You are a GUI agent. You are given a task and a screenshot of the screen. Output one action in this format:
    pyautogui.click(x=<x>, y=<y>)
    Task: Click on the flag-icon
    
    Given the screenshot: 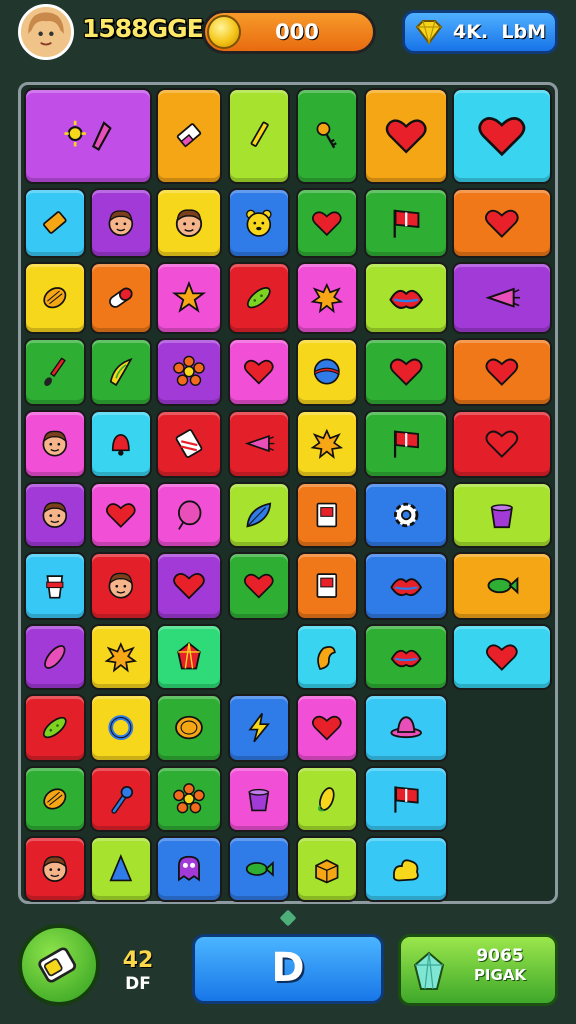 What is the action you would take?
    pyautogui.click(x=406, y=223)
    